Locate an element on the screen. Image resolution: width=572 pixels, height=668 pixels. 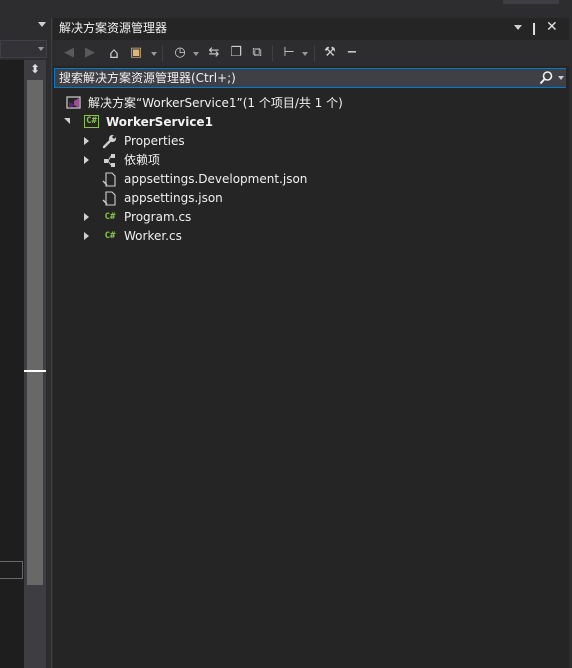
scrollbar-caret-marker is located at coordinates (35, 371).